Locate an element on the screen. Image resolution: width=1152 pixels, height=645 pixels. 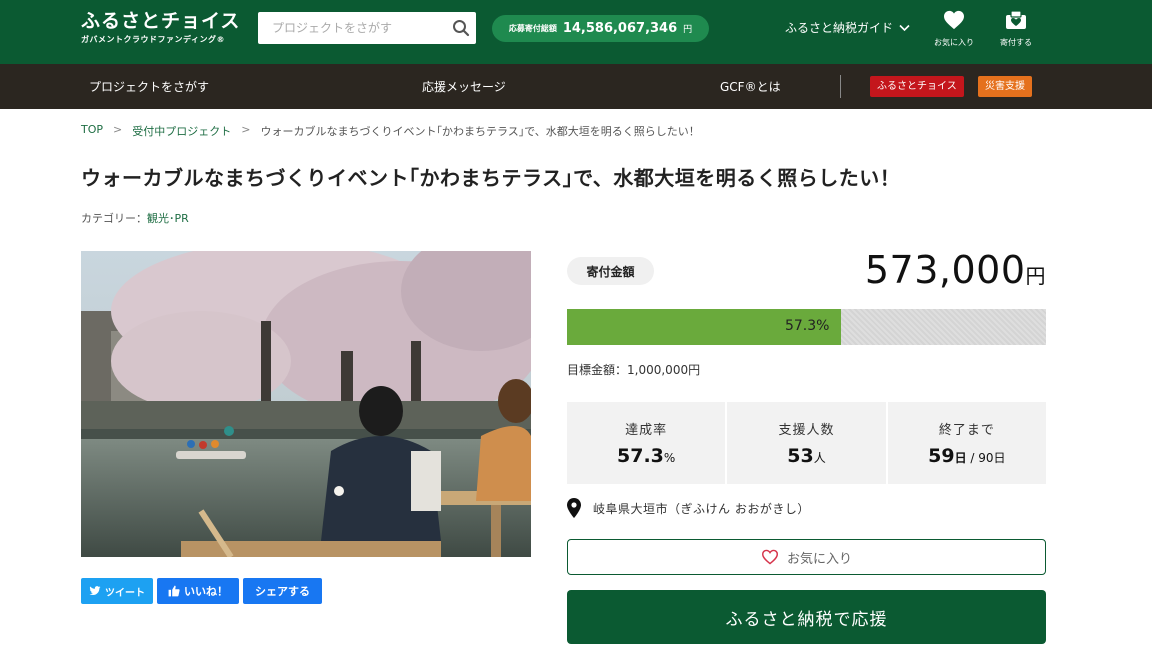
amount-unit: 円 is located at coordinates (1035, 276).